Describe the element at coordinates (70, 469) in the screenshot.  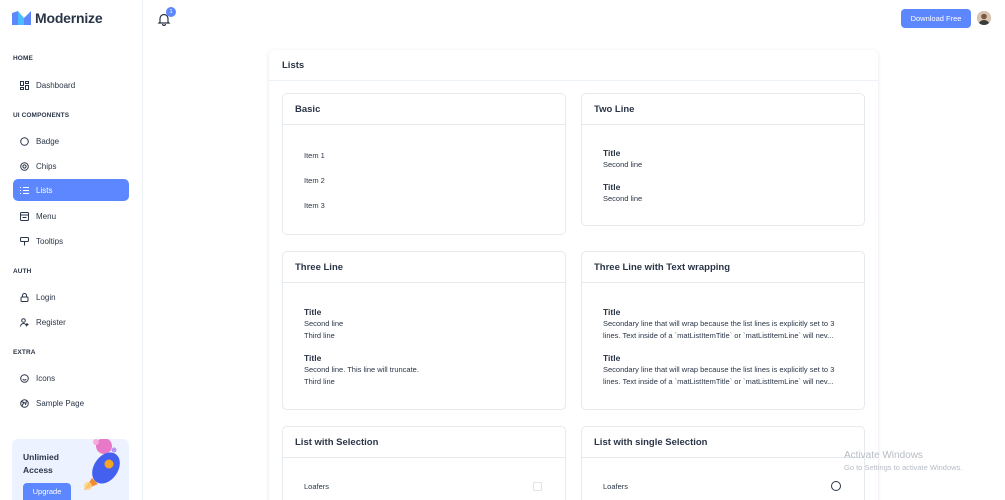
I see `upgrade-promo: Unlimied Access Upgrade` at that location.